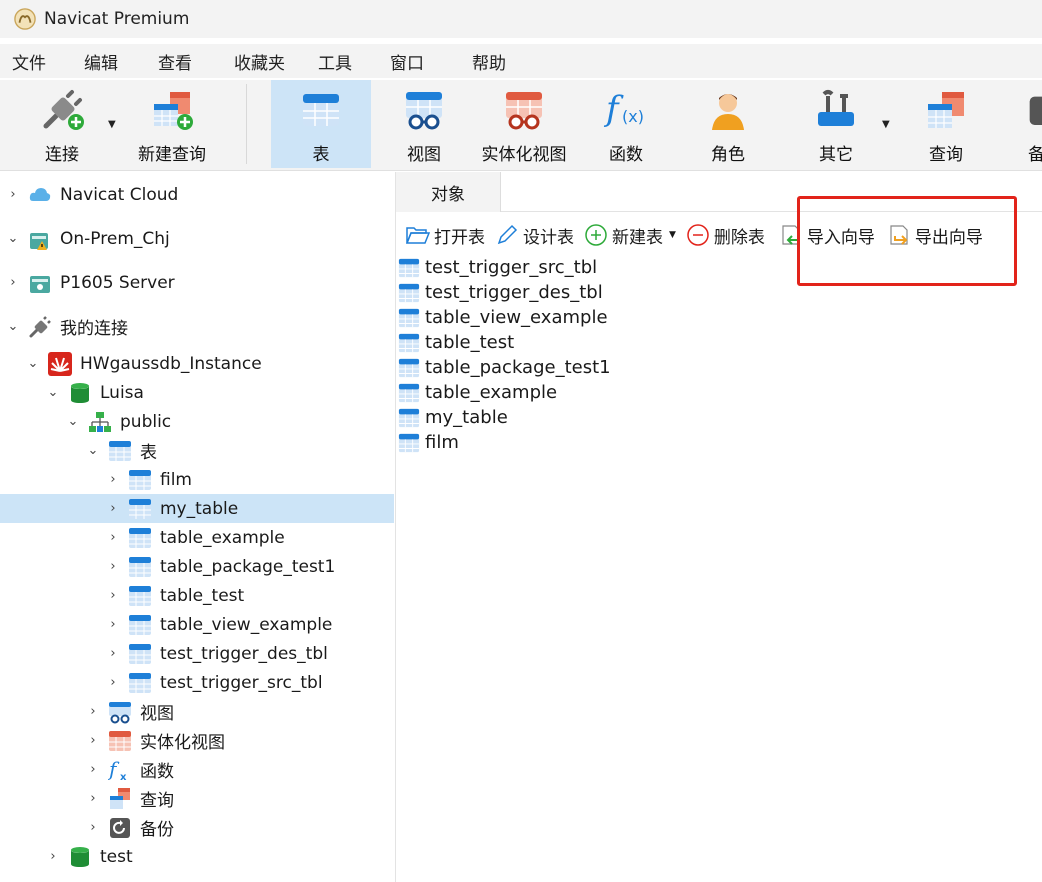  Describe the element at coordinates (534, 235) in the screenshot. I see `design-table-button: 设计表` at that location.